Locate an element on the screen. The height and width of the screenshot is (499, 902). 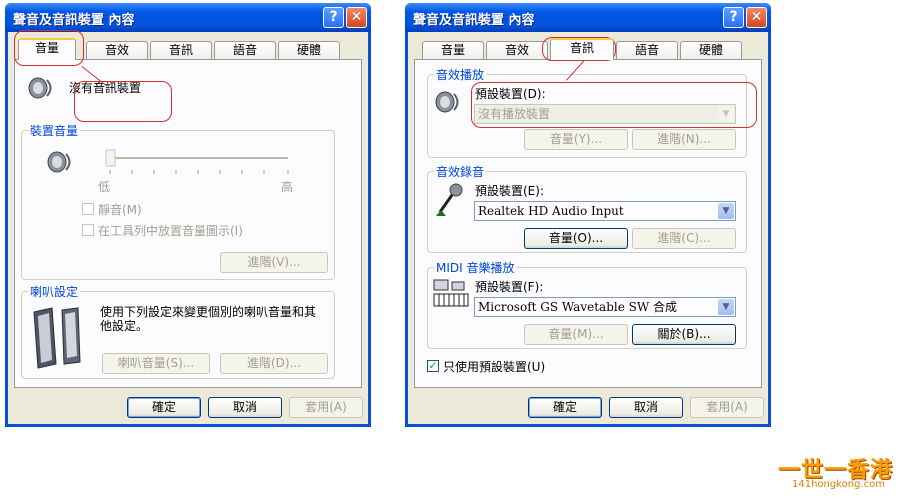
recording-device-dropdown: Realtek HD Audio Input ▼ is located at coordinates (605, 211).